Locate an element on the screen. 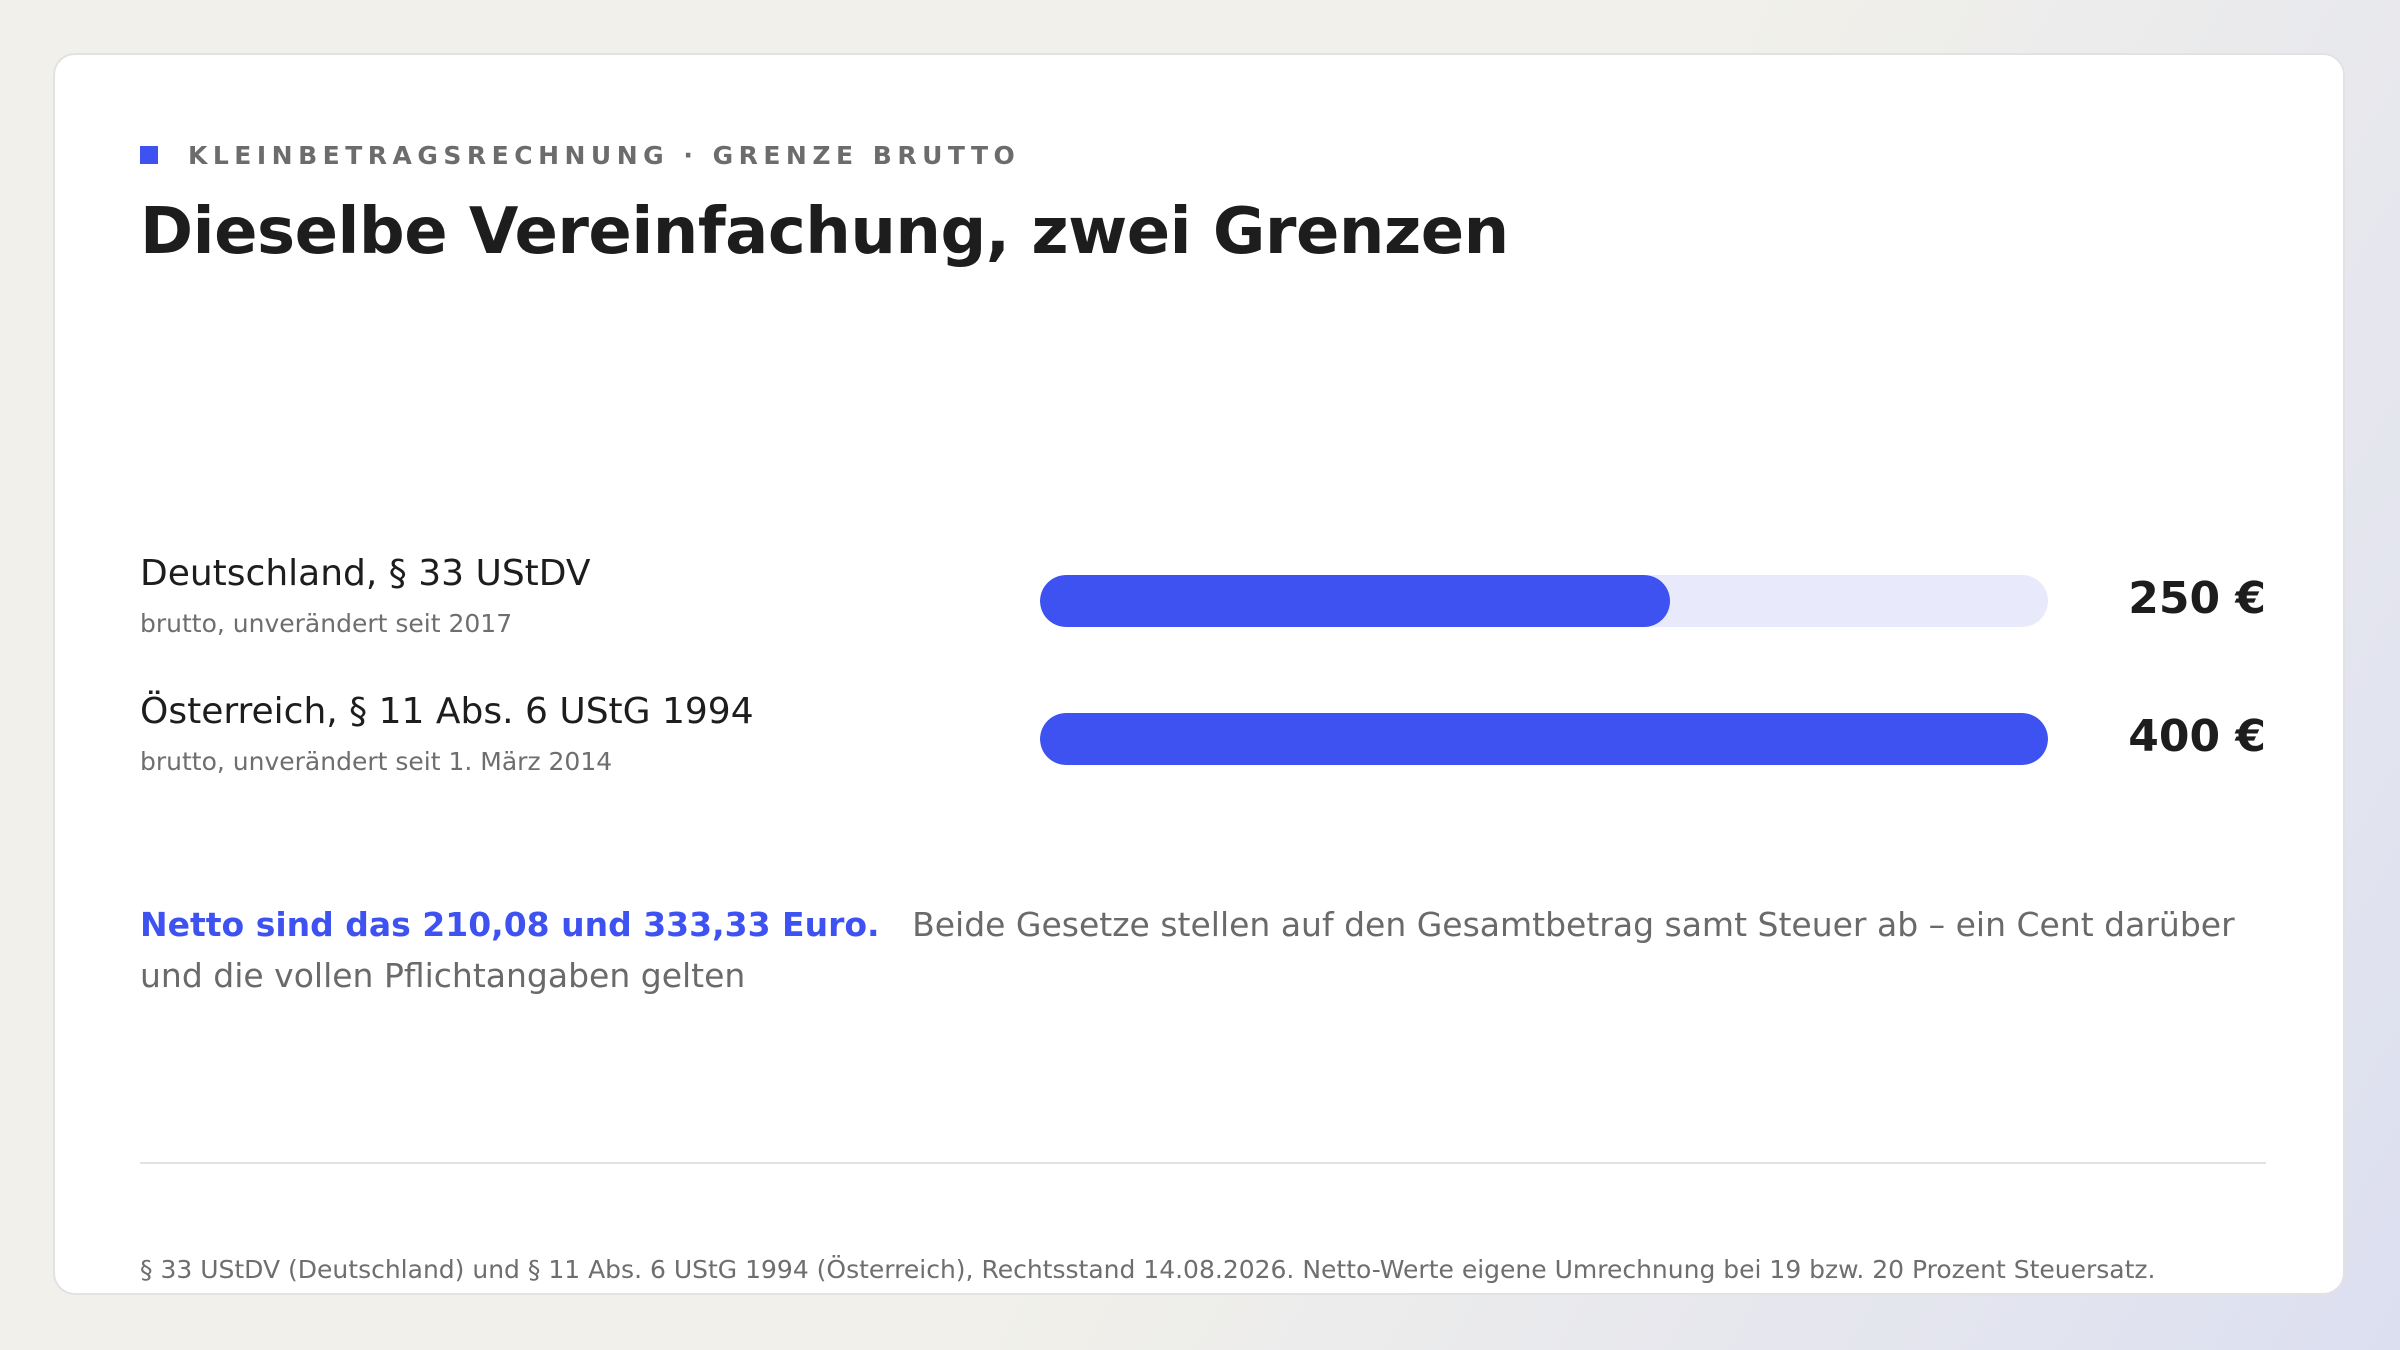 Image resolution: width=2400 pixels, height=1350 pixels. category-sublabel: brutto, unverändert seit 2017 is located at coordinates (326, 623).